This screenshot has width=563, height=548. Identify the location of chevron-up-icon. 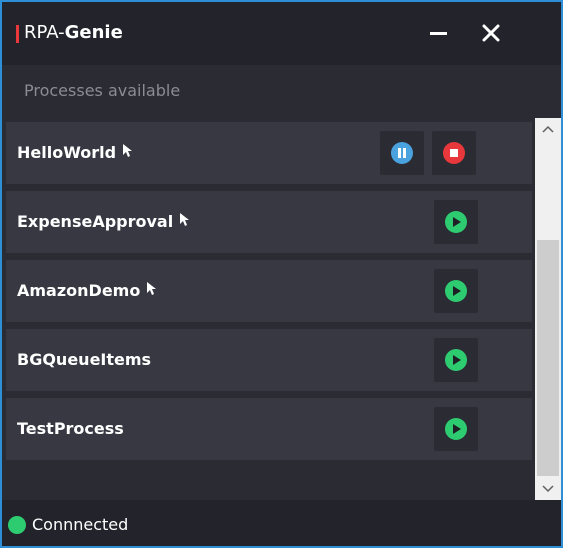
(548, 129).